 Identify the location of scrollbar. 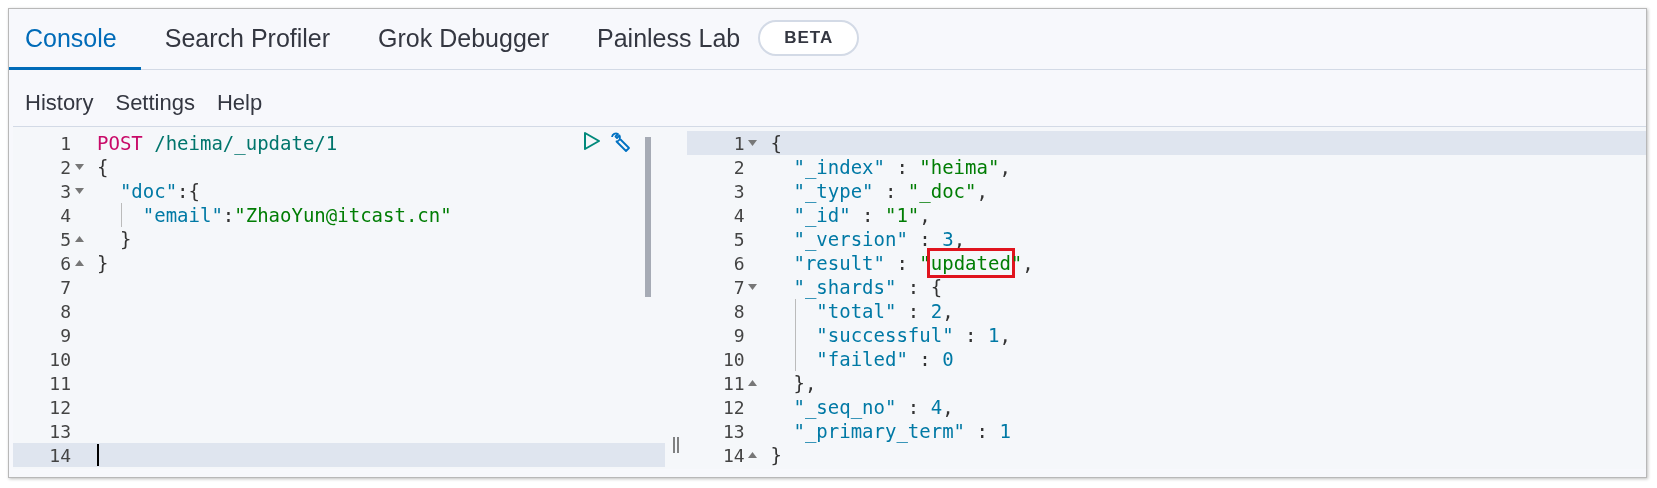
(647, 217).